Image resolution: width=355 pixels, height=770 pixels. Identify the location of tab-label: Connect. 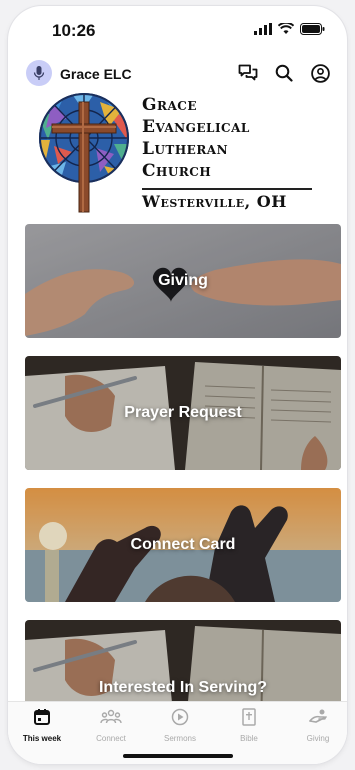
(111, 738).